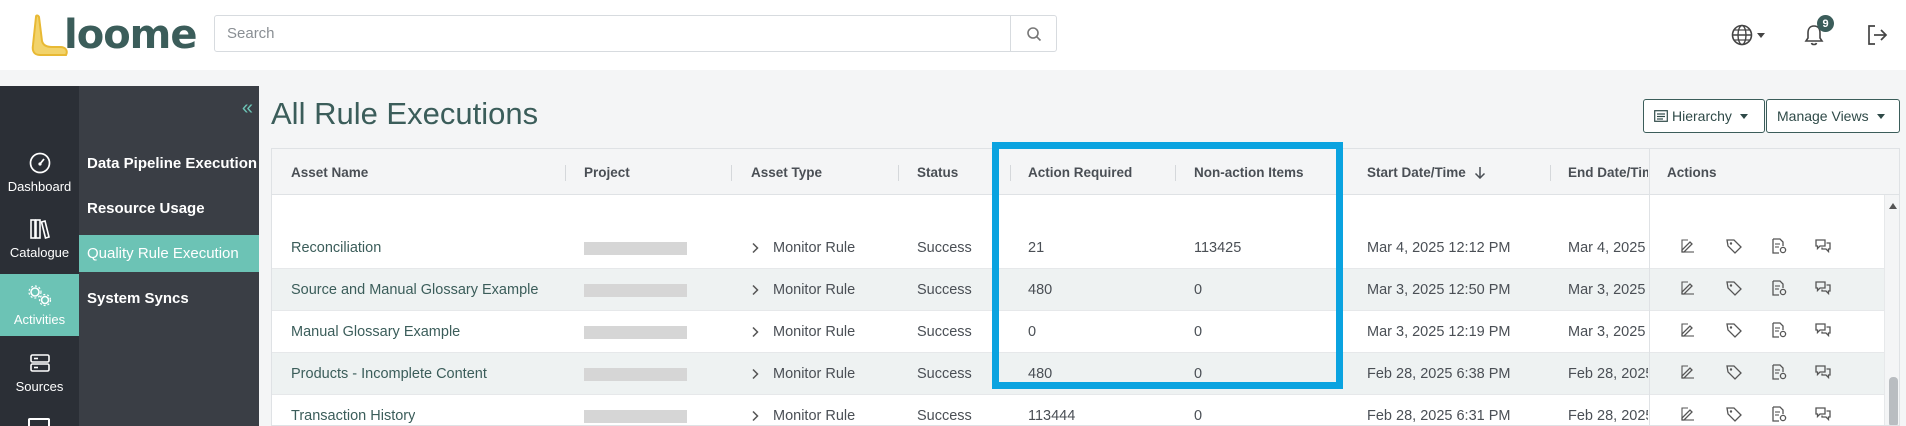  I want to click on asset-name-link: Transaction History, so click(353, 410).